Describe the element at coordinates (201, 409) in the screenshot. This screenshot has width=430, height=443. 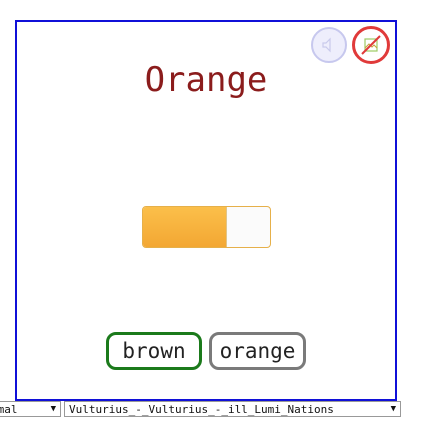
I see `voice-select-value: Vulturius_-_Vulturius_-_ill_Lumi_Nations` at that location.